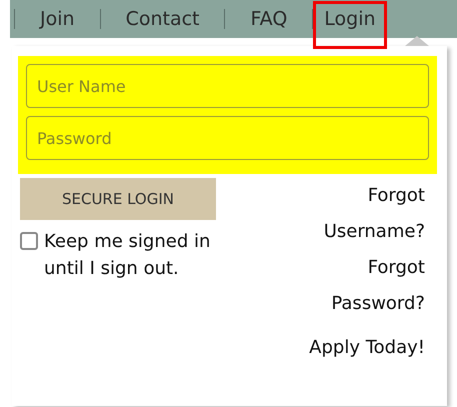  I want to click on input-field: User Name, so click(227, 86).